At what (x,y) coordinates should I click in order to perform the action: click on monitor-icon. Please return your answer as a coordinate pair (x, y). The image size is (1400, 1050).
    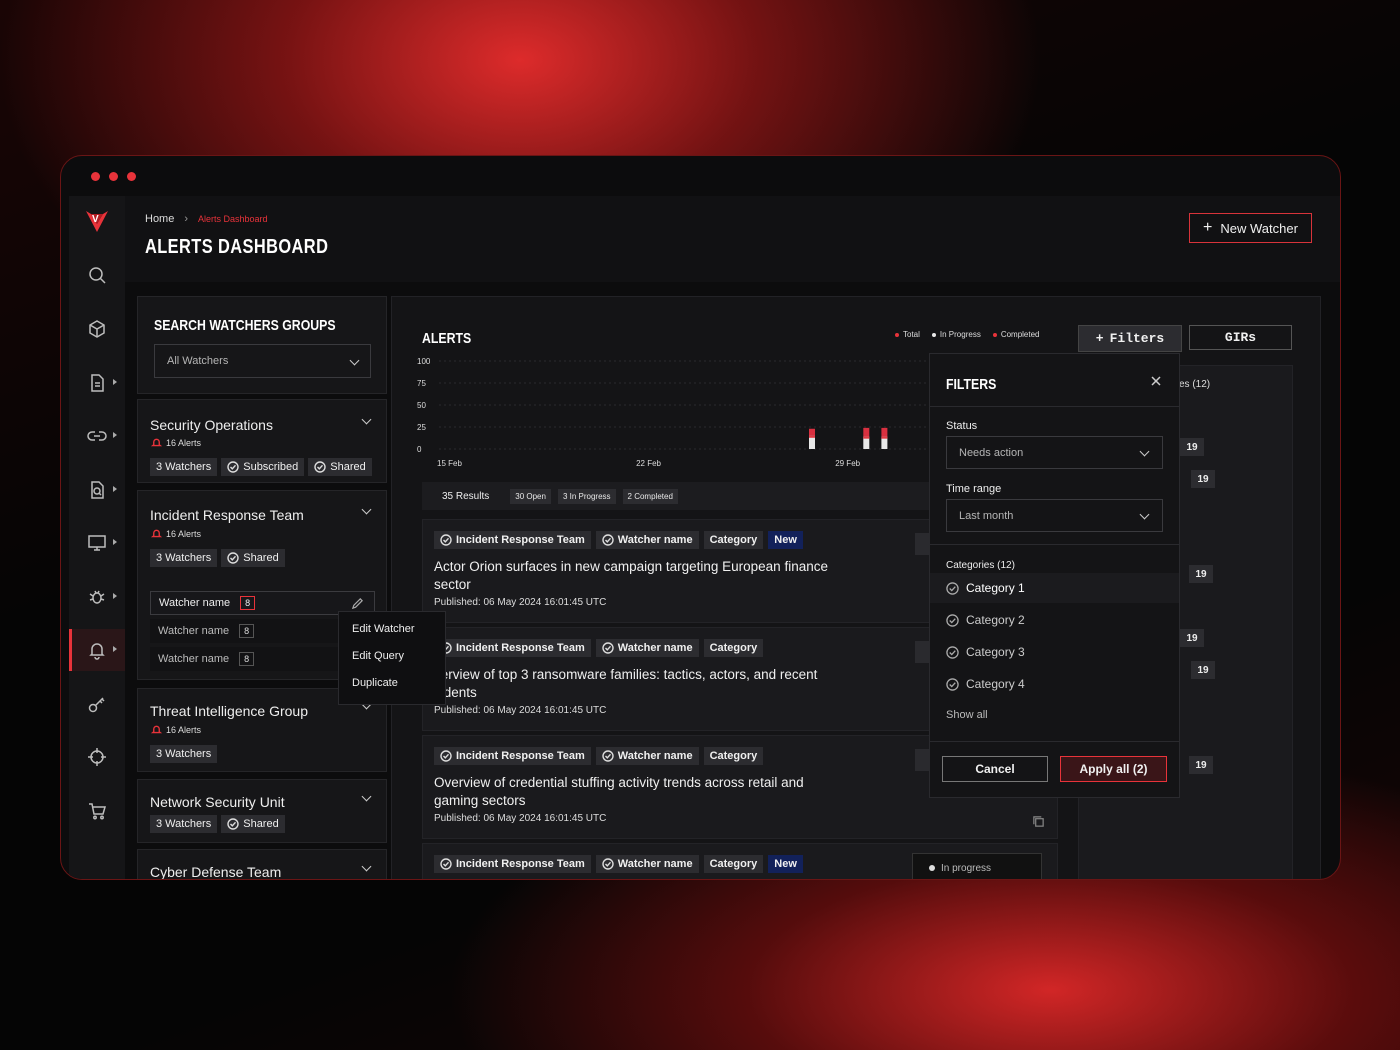
    Looking at the image, I should click on (97, 543).